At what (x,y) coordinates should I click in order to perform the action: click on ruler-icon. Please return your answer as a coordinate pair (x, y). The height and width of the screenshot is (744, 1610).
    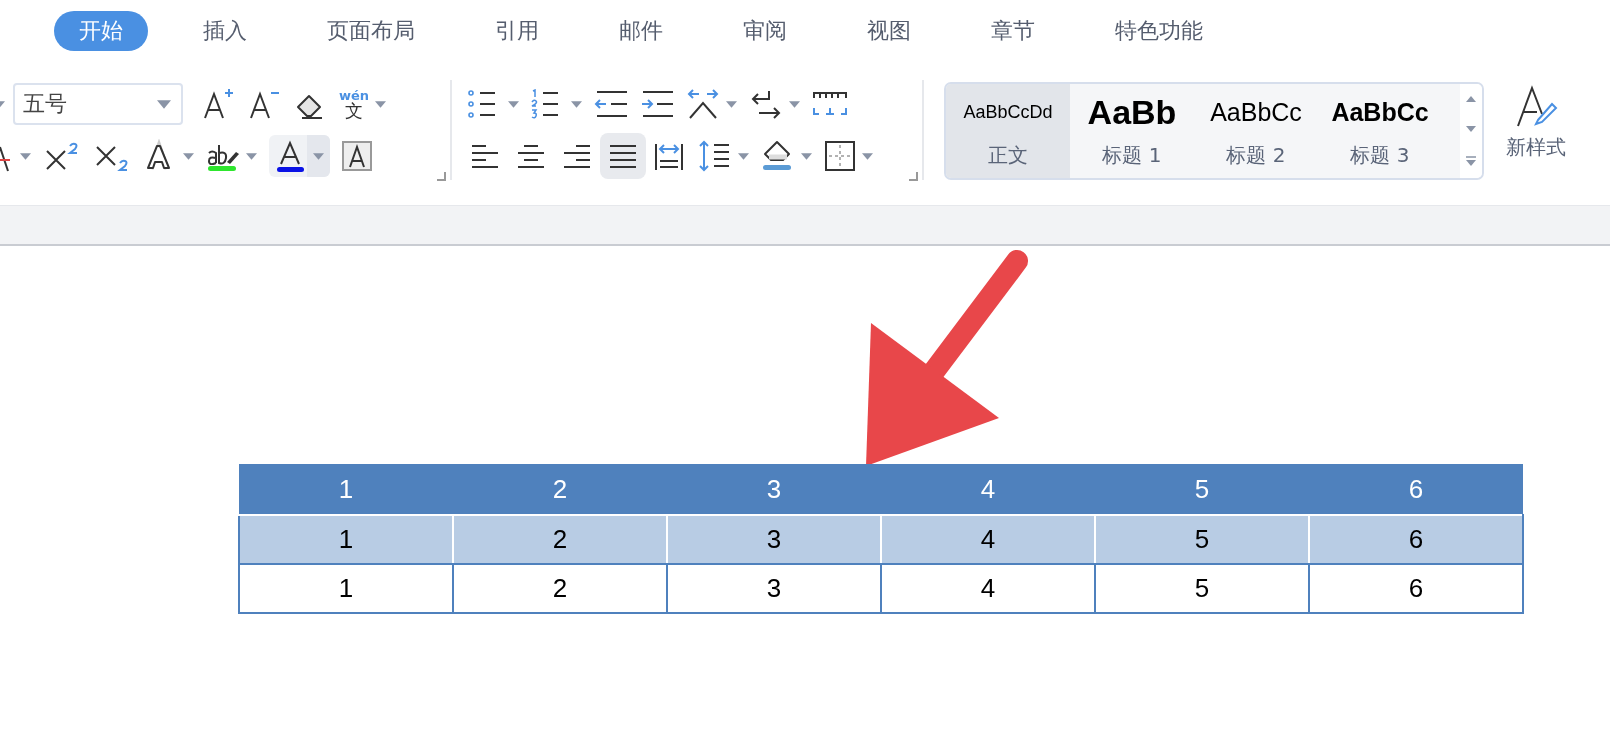
    Looking at the image, I should click on (830, 104).